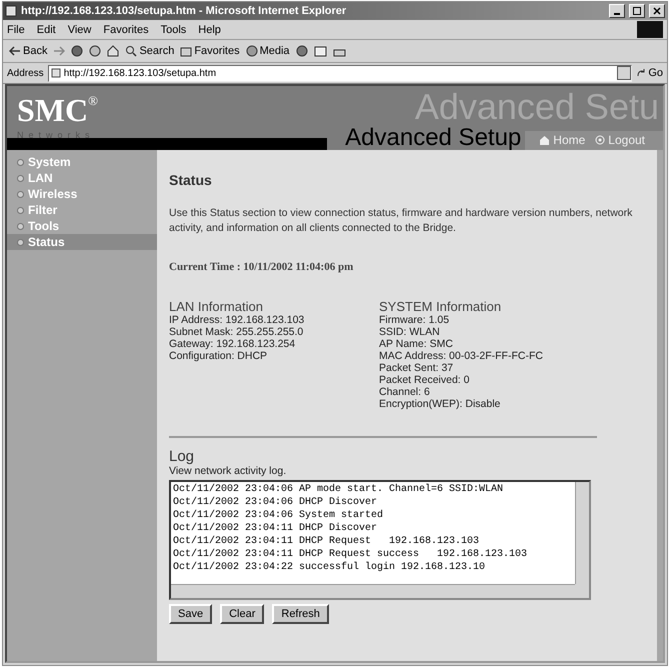 The image size is (670, 667). Describe the element at coordinates (237, 320) in the screenshot. I see `info-row-text: IP Address: 192.168.123.103` at that location.